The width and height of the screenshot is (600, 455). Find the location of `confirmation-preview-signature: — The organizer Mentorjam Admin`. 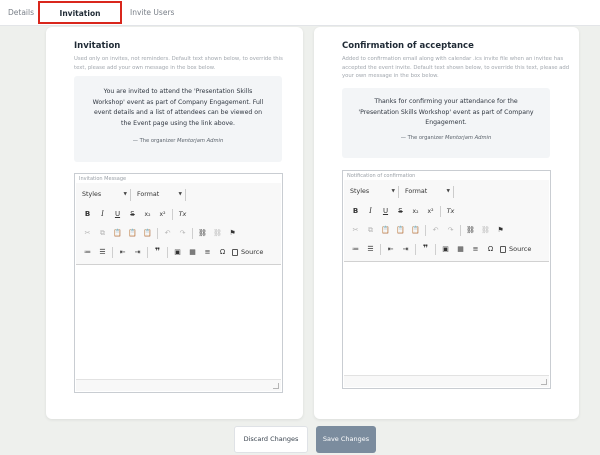

confirmation-preview-signature: — The organizer Mentorjam Admin is located at coordinates (446, 138).